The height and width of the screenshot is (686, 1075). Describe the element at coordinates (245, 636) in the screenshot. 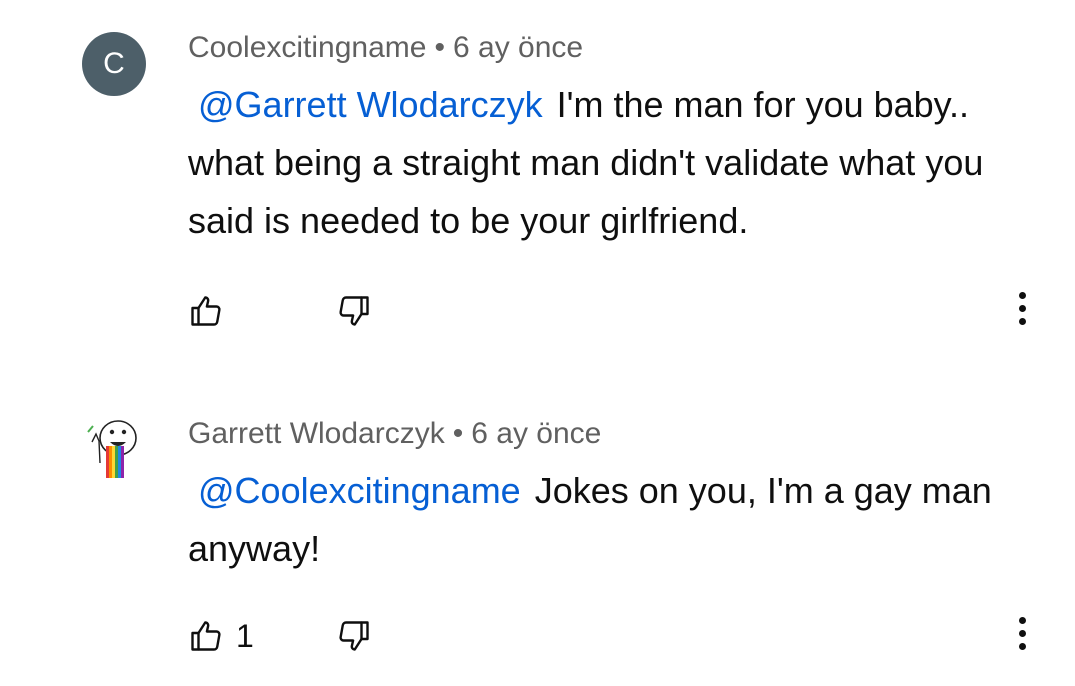

I see `like-count: 1` at that location.